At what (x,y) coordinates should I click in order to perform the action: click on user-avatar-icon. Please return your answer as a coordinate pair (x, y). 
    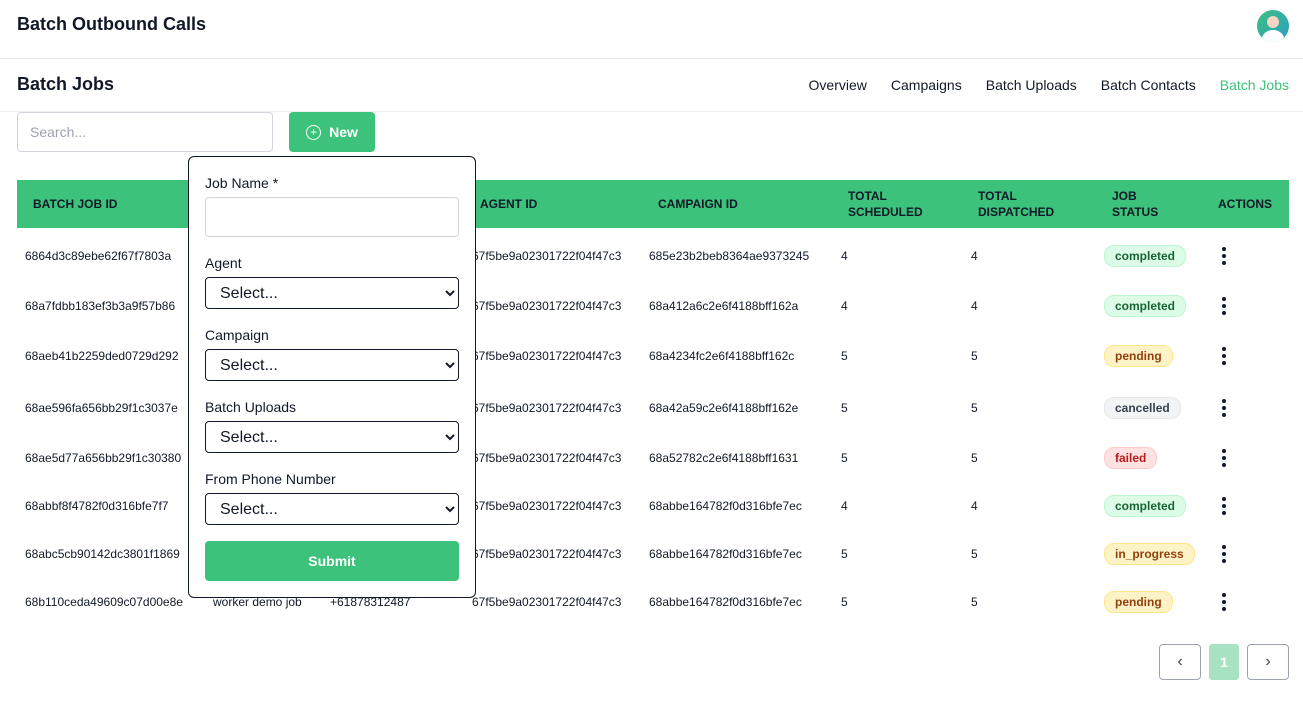
    Looking at the image, I should click on (1273, 26).